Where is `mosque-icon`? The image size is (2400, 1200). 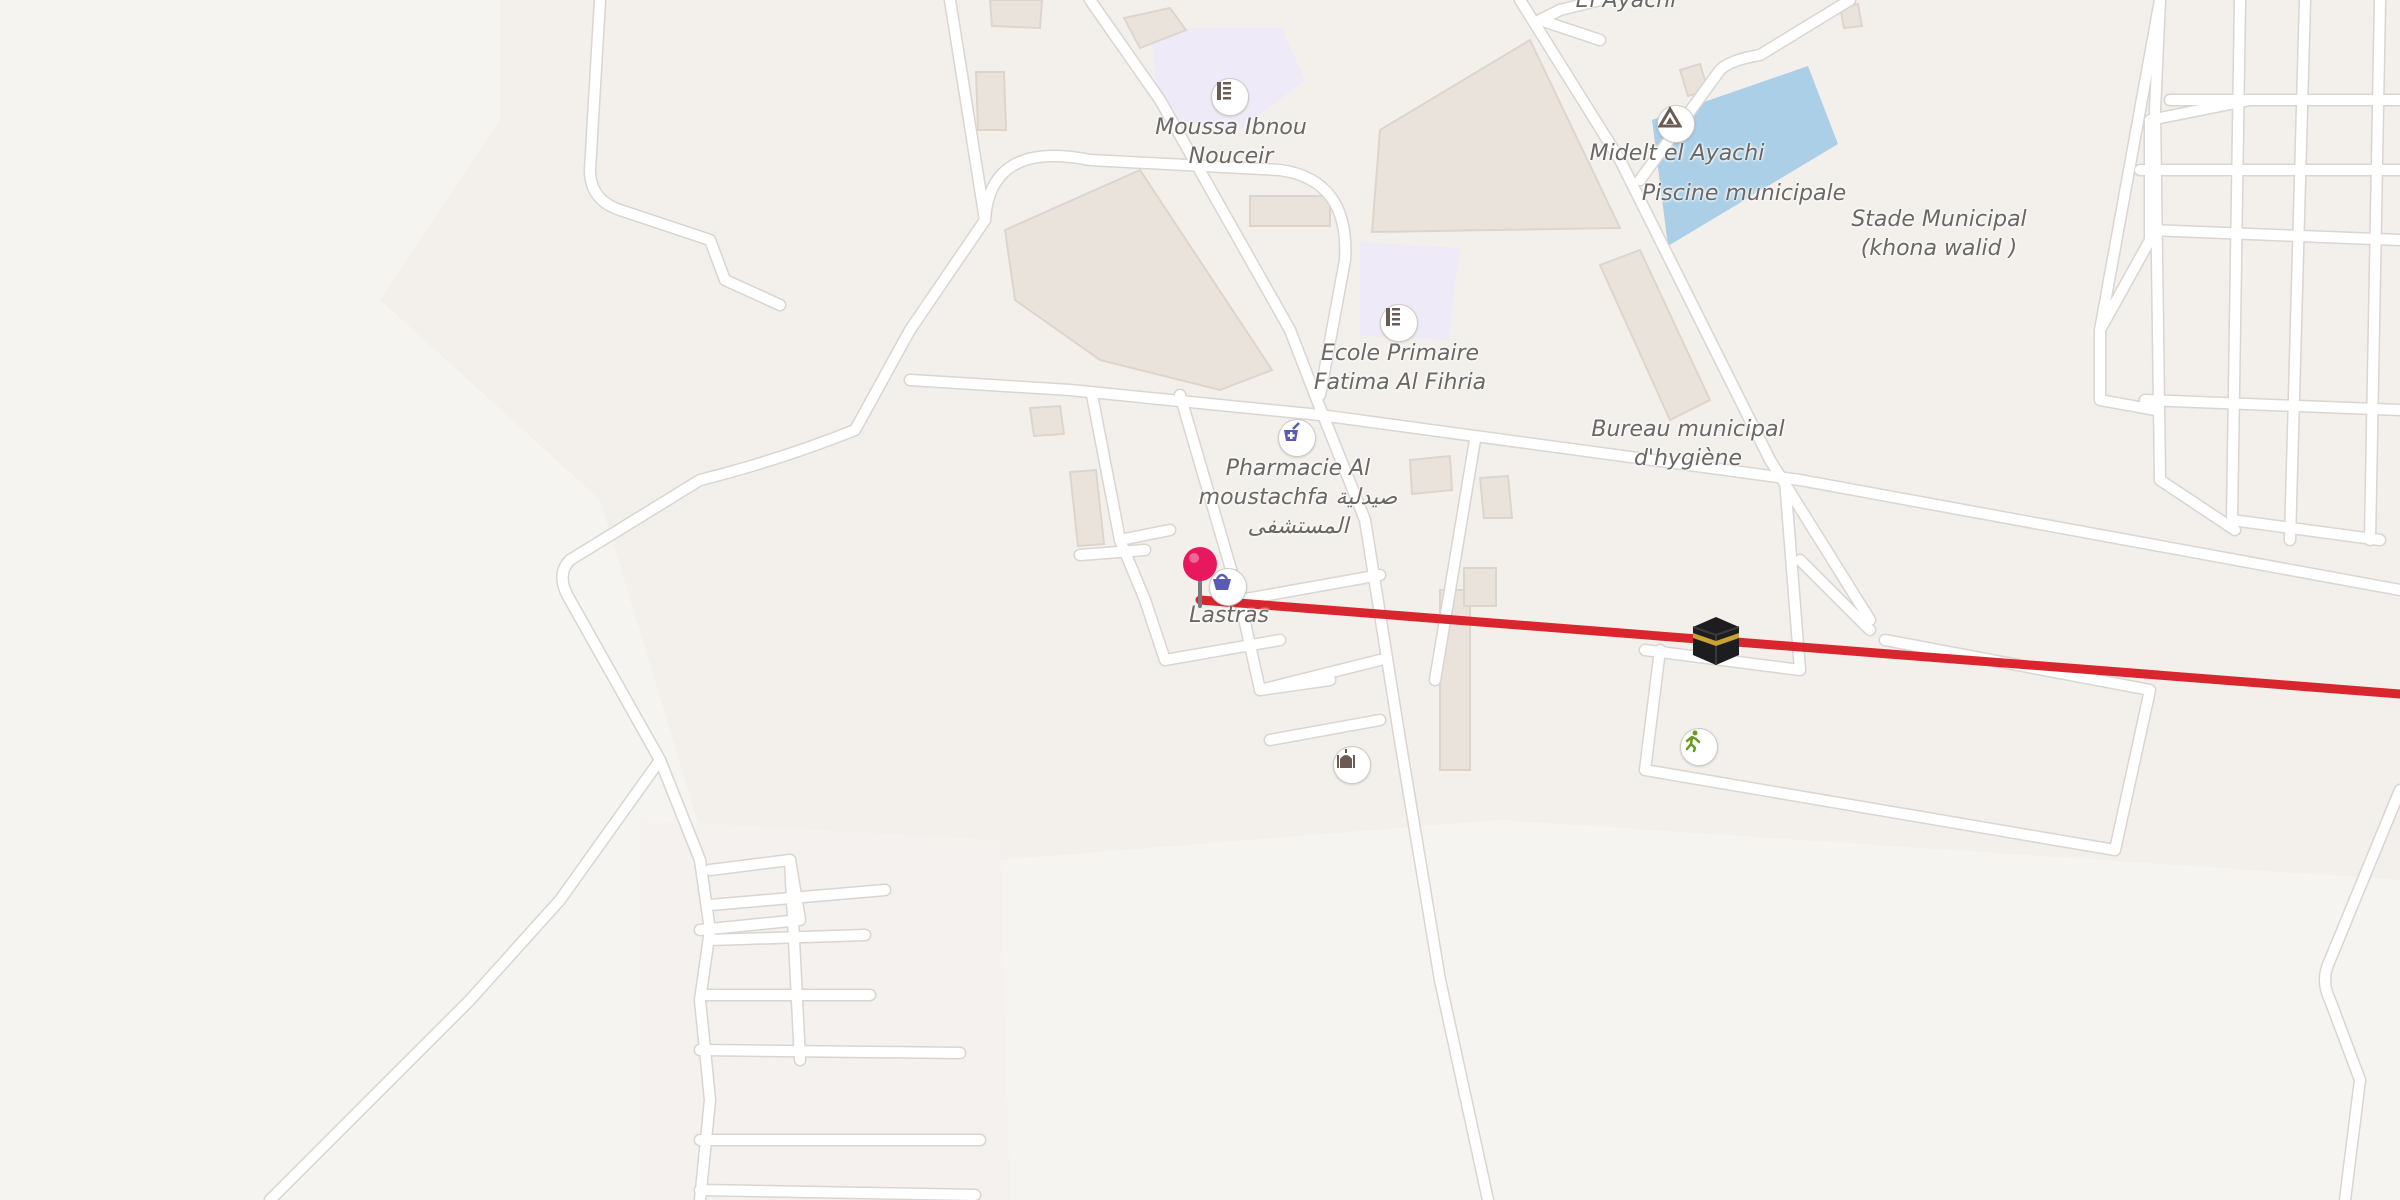 mosque-icon is located at coordinates (1352, 765).